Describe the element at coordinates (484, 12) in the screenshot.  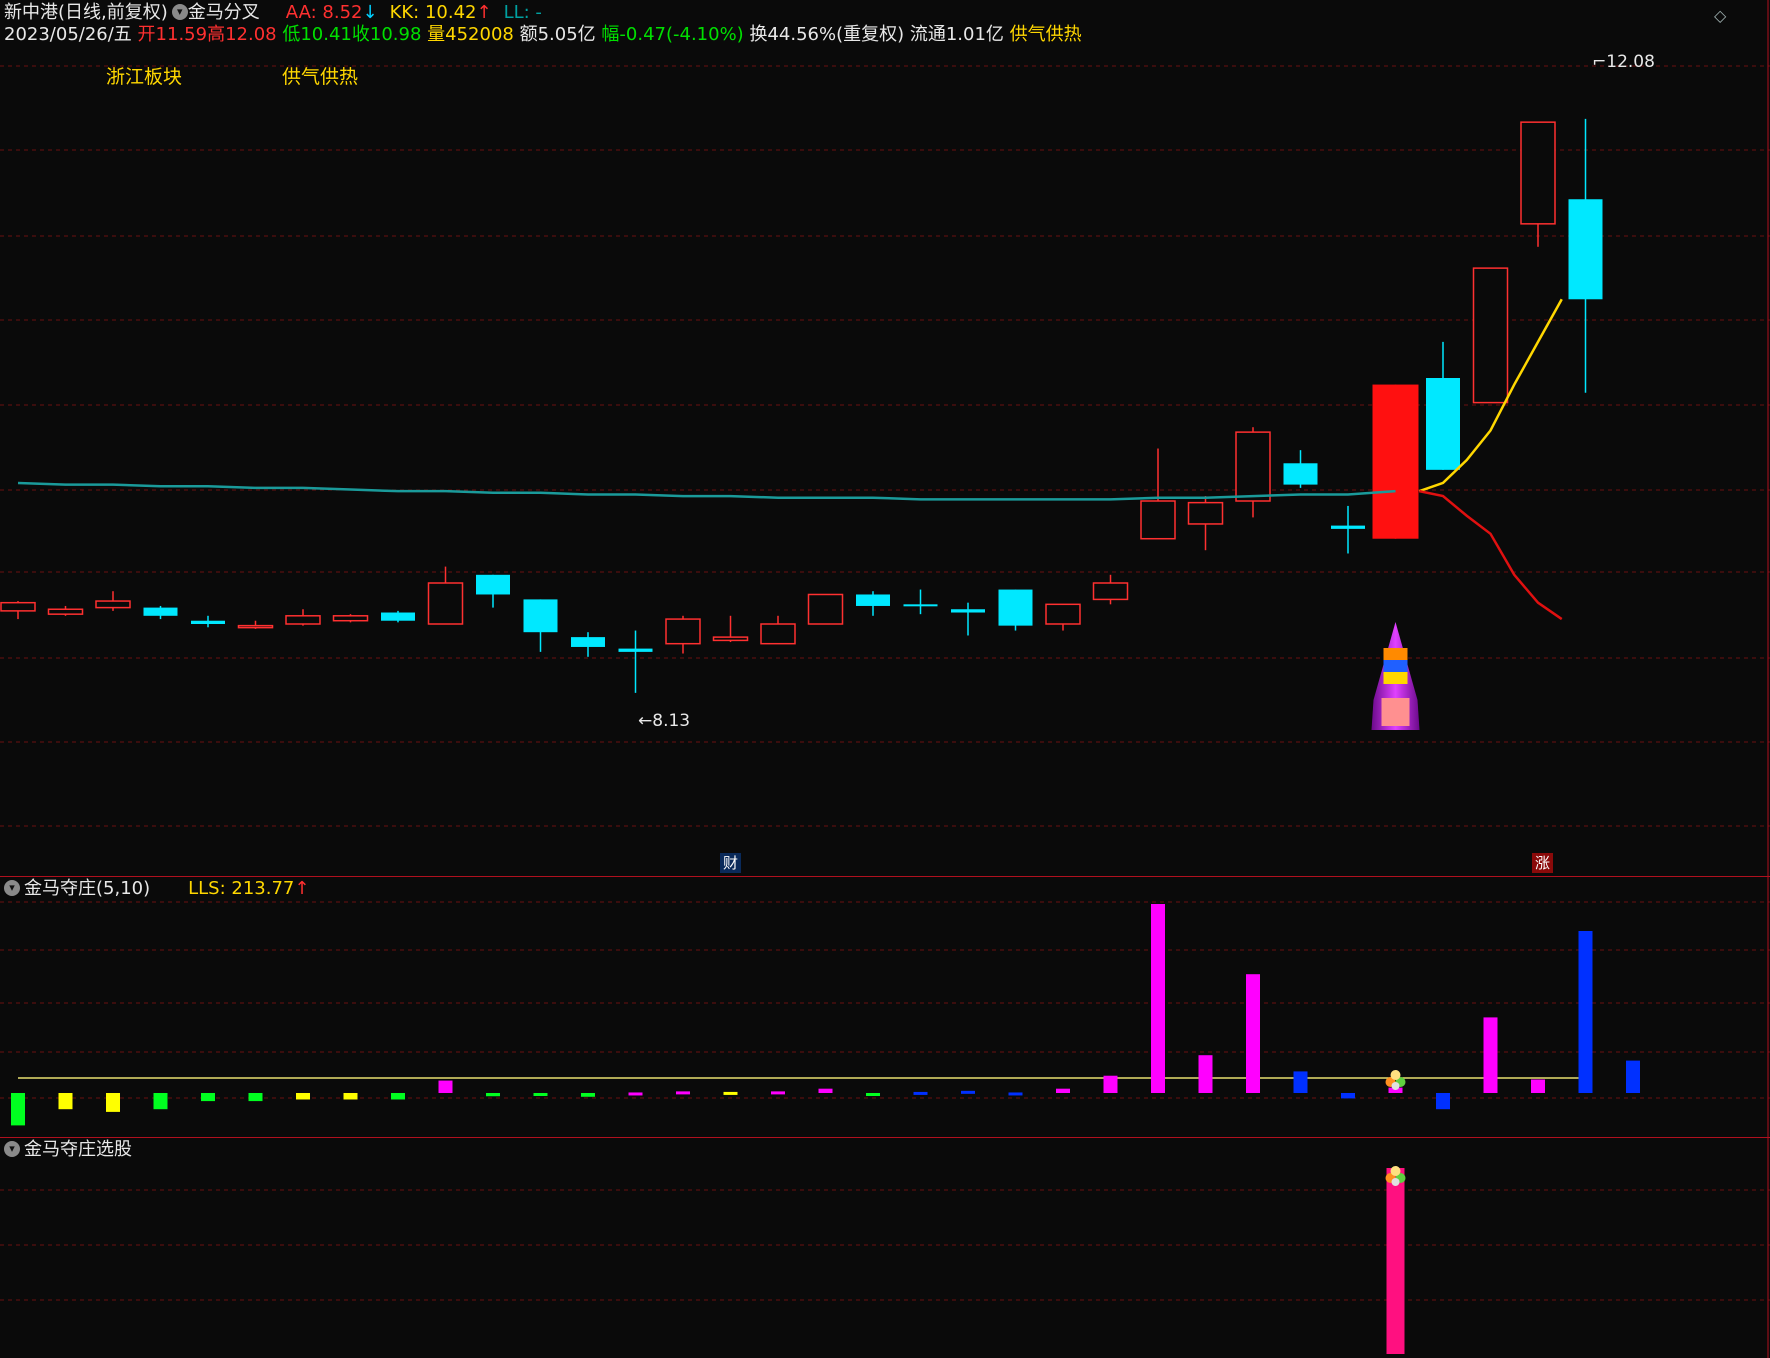
I see `kk-arrow: ↑` at that location.